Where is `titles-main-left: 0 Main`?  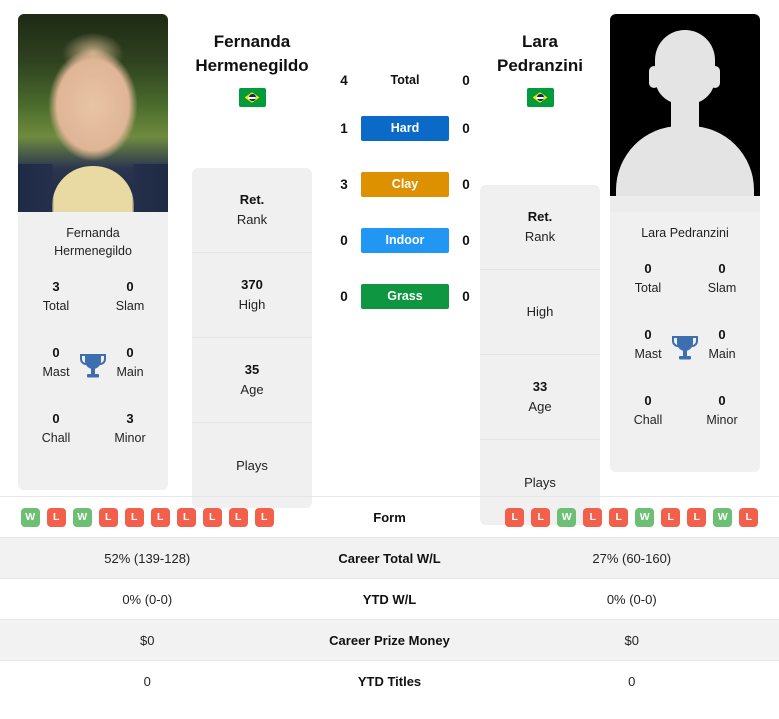 titles-main-left: 0 Main is located at coordinates (130, 361).